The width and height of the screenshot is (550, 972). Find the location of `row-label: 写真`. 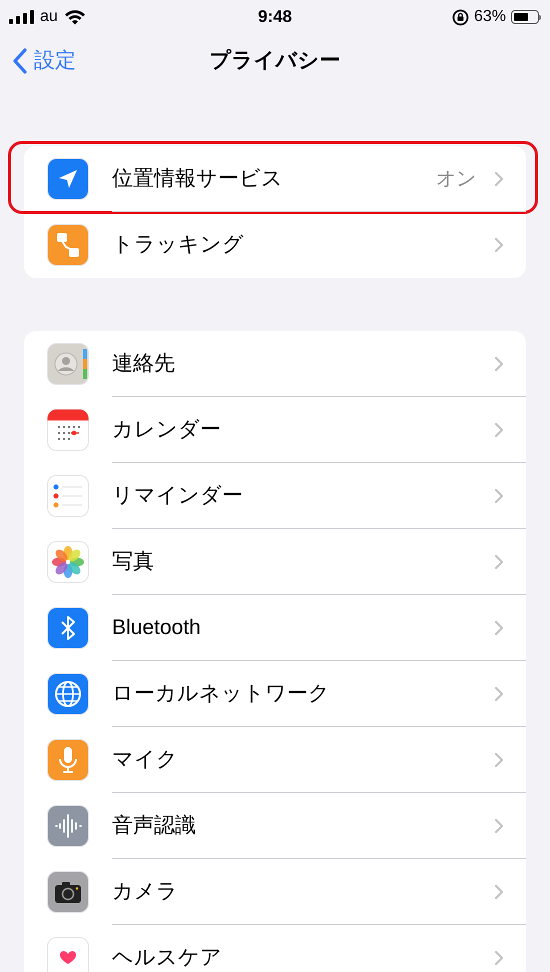

row-label: 写真 is located at coordinates (133, 562).